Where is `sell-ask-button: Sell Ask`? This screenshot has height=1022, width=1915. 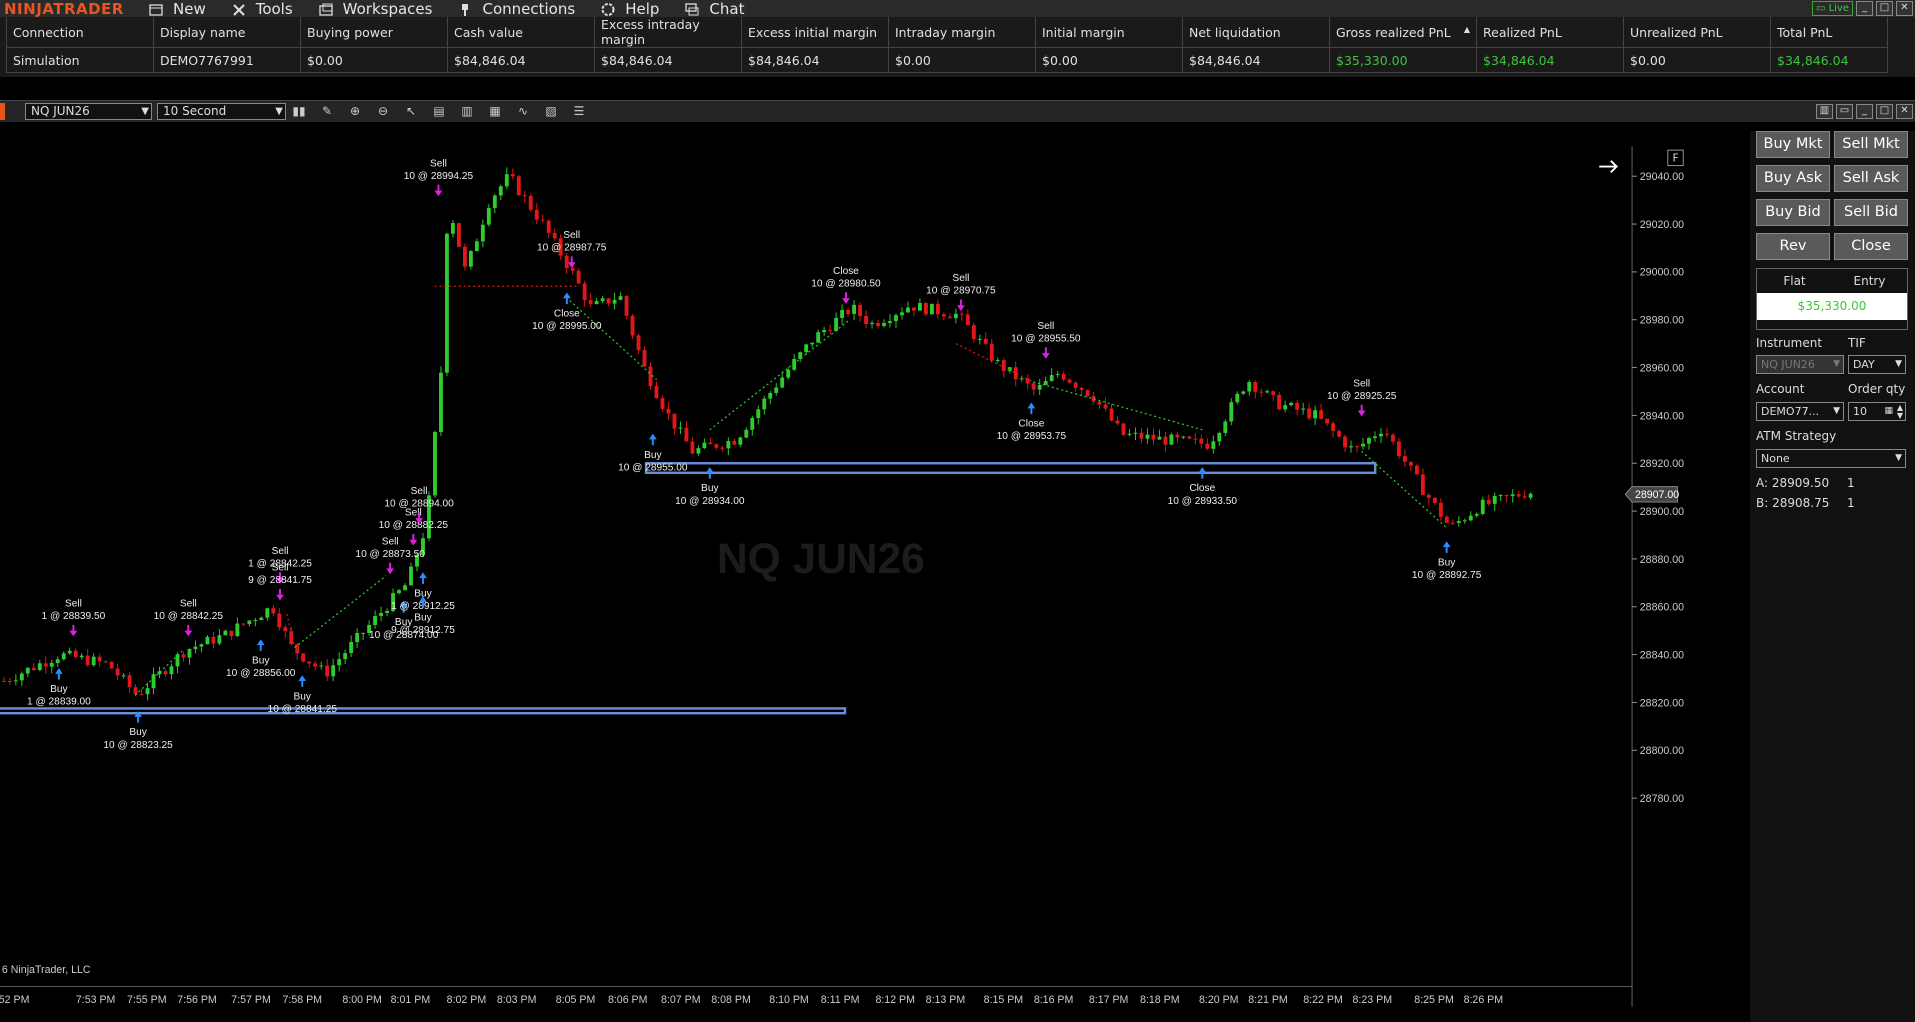
sell-ask-button: Sell Ask is located at coordinates (1871, 178).